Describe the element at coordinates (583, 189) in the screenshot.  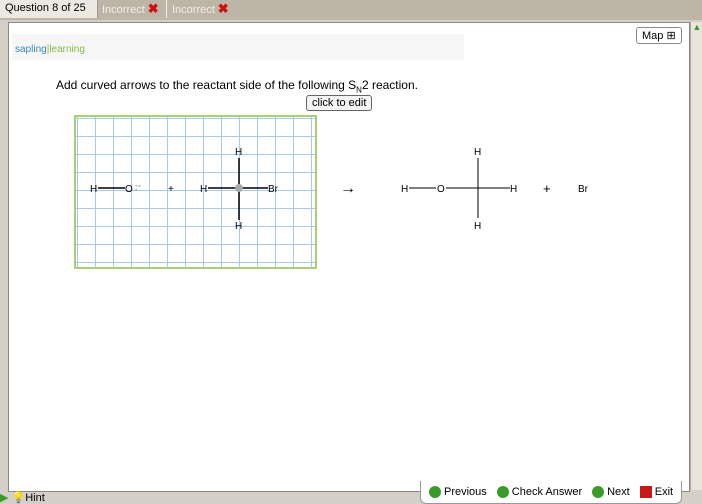
I see `bromide-product: Br` at that location.